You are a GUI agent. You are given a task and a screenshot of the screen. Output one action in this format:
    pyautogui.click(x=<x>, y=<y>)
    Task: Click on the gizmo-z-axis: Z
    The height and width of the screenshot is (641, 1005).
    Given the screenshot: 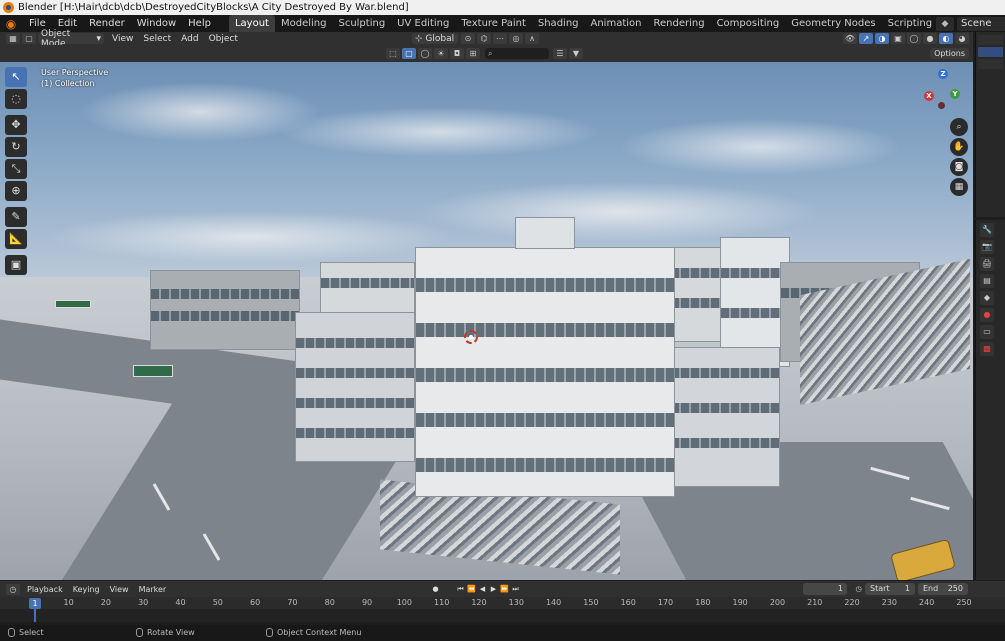 What is the action you would take?
    pyautogui.click(x=943, y=74)
    